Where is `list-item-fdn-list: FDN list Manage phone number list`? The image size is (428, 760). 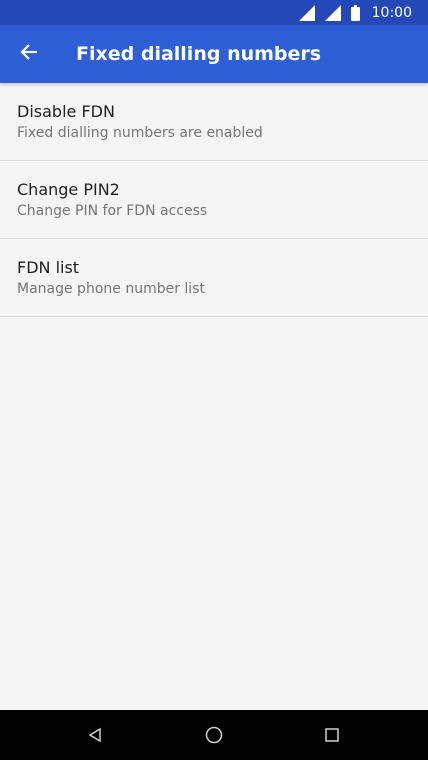
list-item-fdn-list: FDN list Manage phone number list is located at coordinates (214, 278).